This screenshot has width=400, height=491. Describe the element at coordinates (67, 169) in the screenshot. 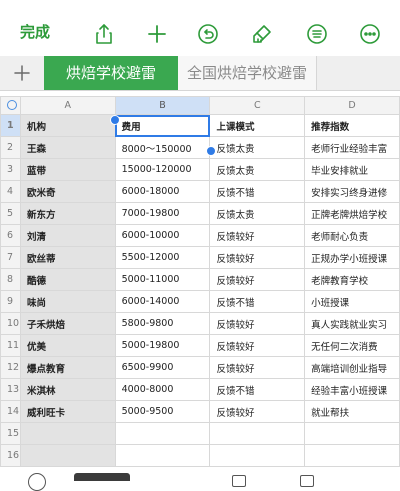

I see `table-cell: 蓝带` at that location.